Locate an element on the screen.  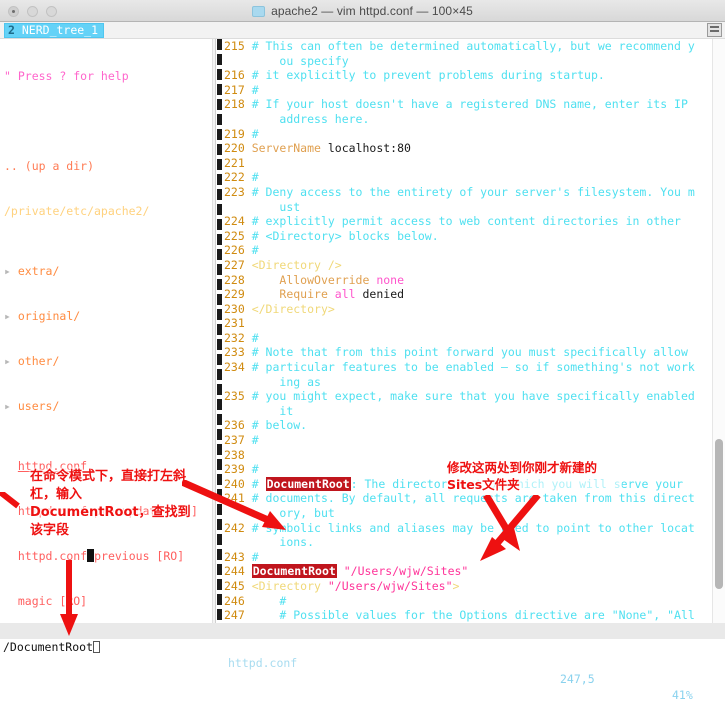
nerdtree-file-2: magic [RO] is located at coordinates (106, 601).